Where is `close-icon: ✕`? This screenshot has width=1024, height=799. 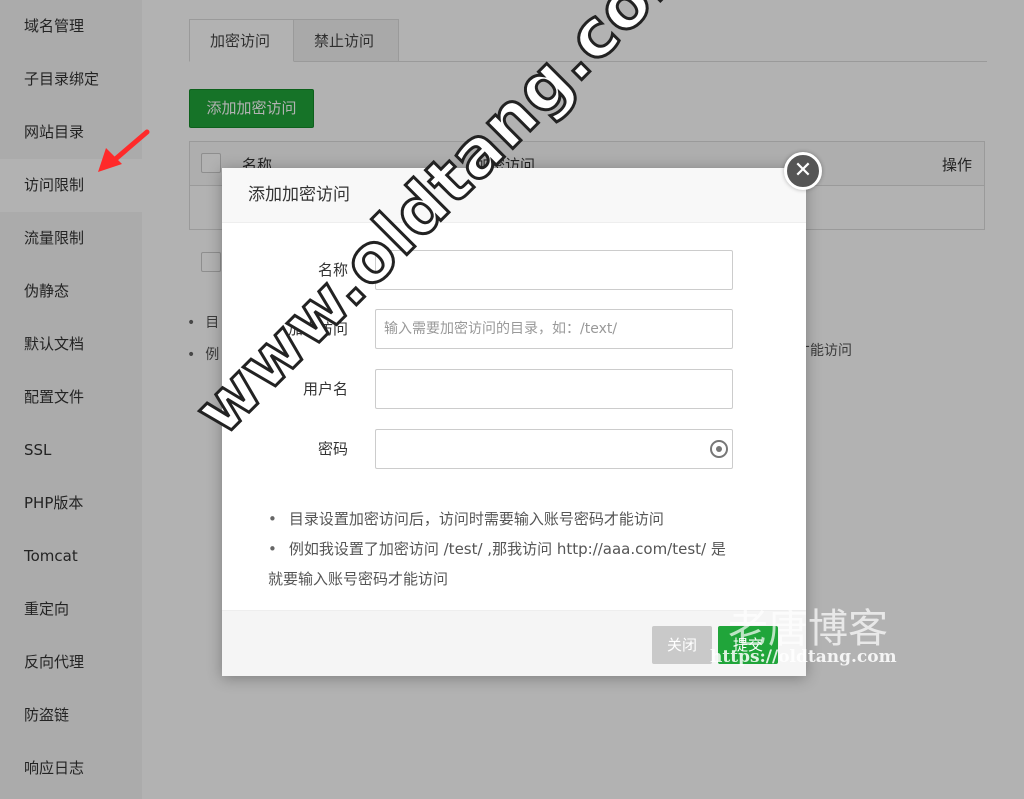
close-icon: ✕ is located at coordinates (803, 171).